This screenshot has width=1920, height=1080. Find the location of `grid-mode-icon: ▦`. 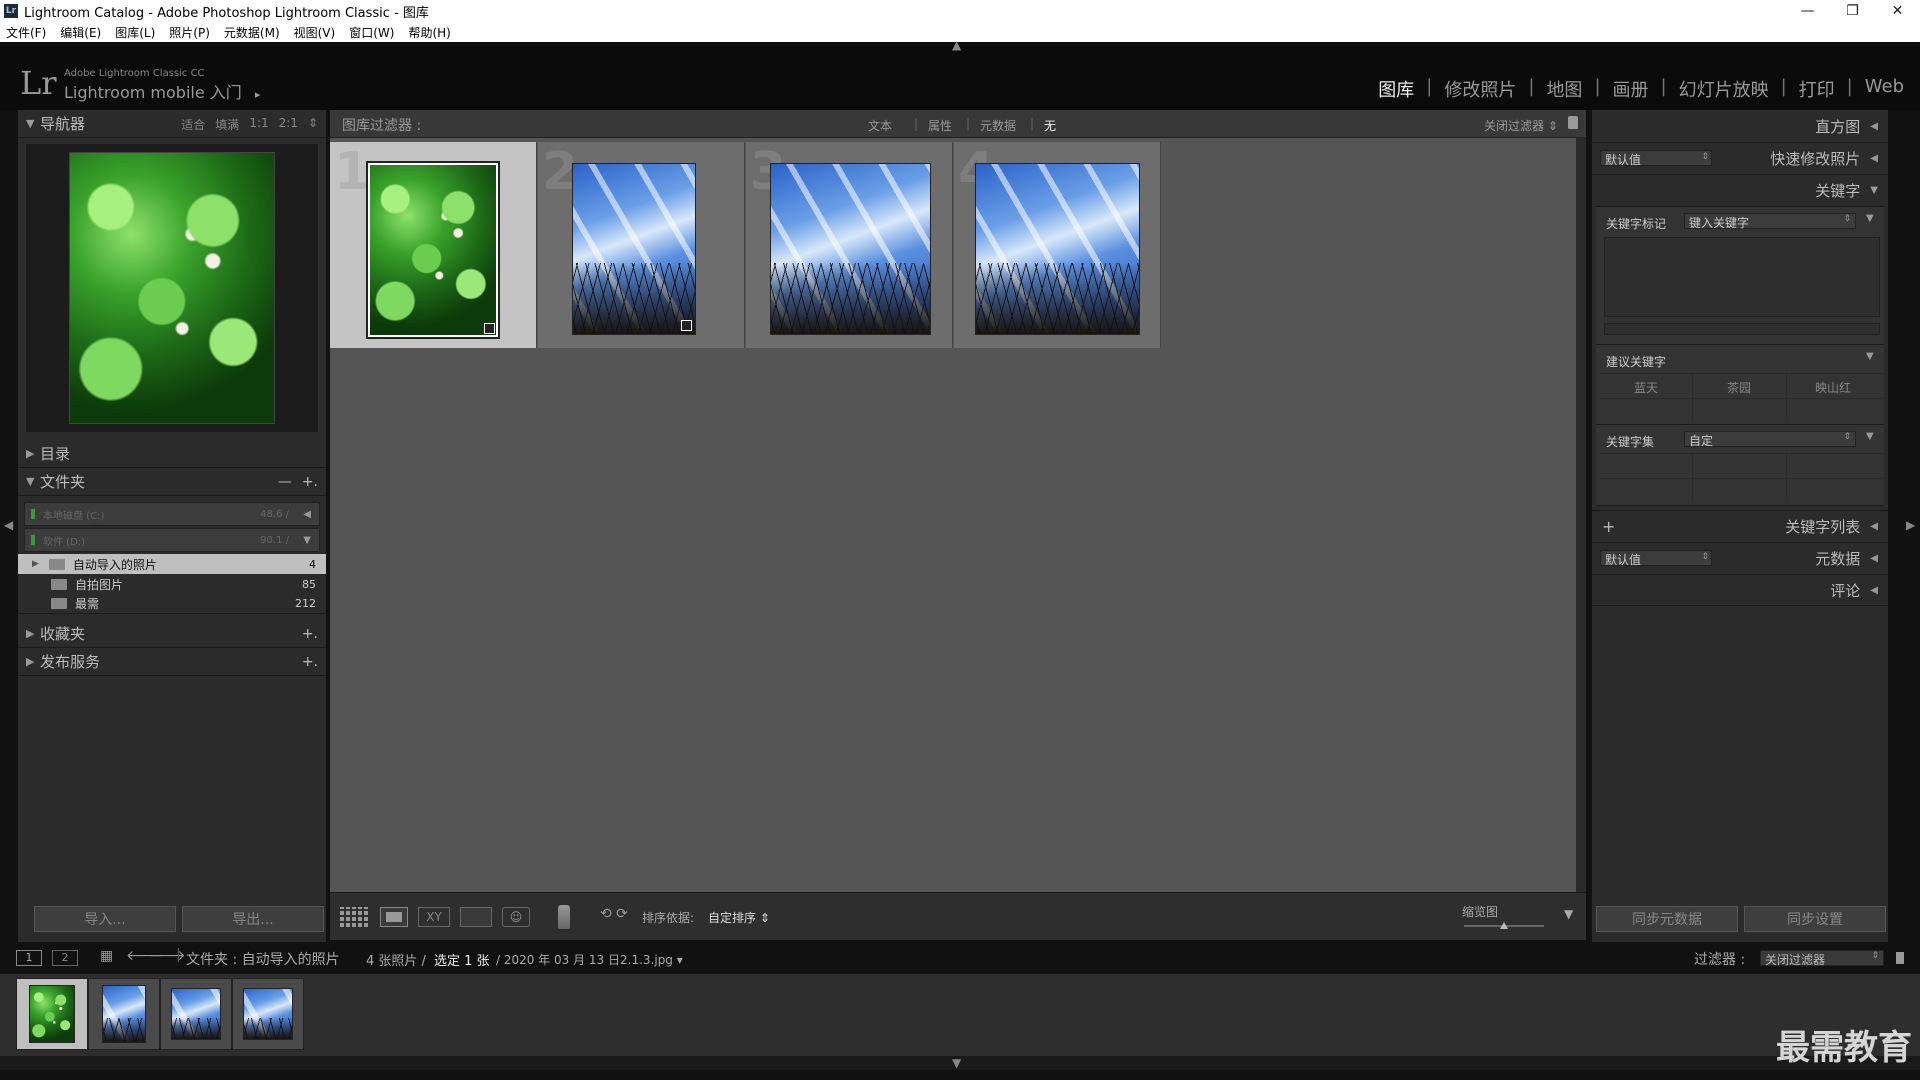

grid-mode-icon: ▦ is located at coordinates (106, 956).